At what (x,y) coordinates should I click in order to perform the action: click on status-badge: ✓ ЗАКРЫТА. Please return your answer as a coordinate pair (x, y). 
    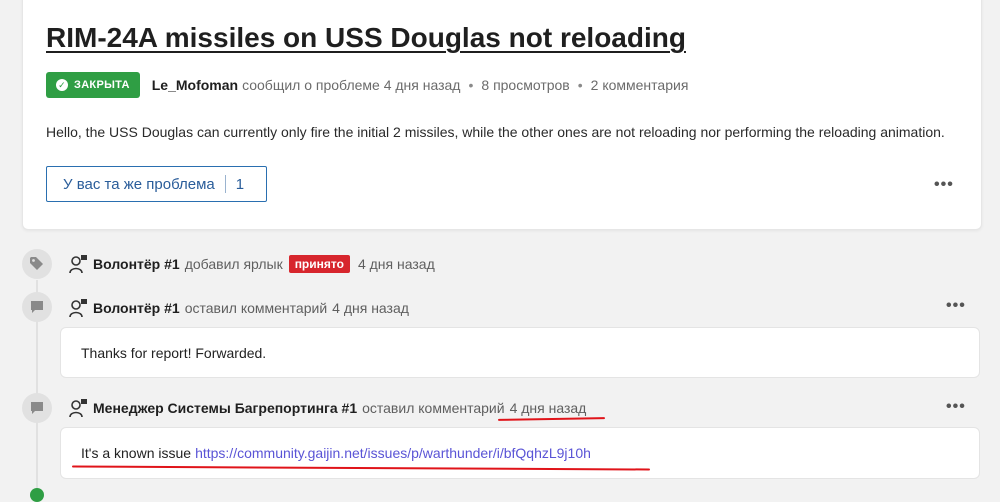
    Looking at the image, I should click on (93, 85).